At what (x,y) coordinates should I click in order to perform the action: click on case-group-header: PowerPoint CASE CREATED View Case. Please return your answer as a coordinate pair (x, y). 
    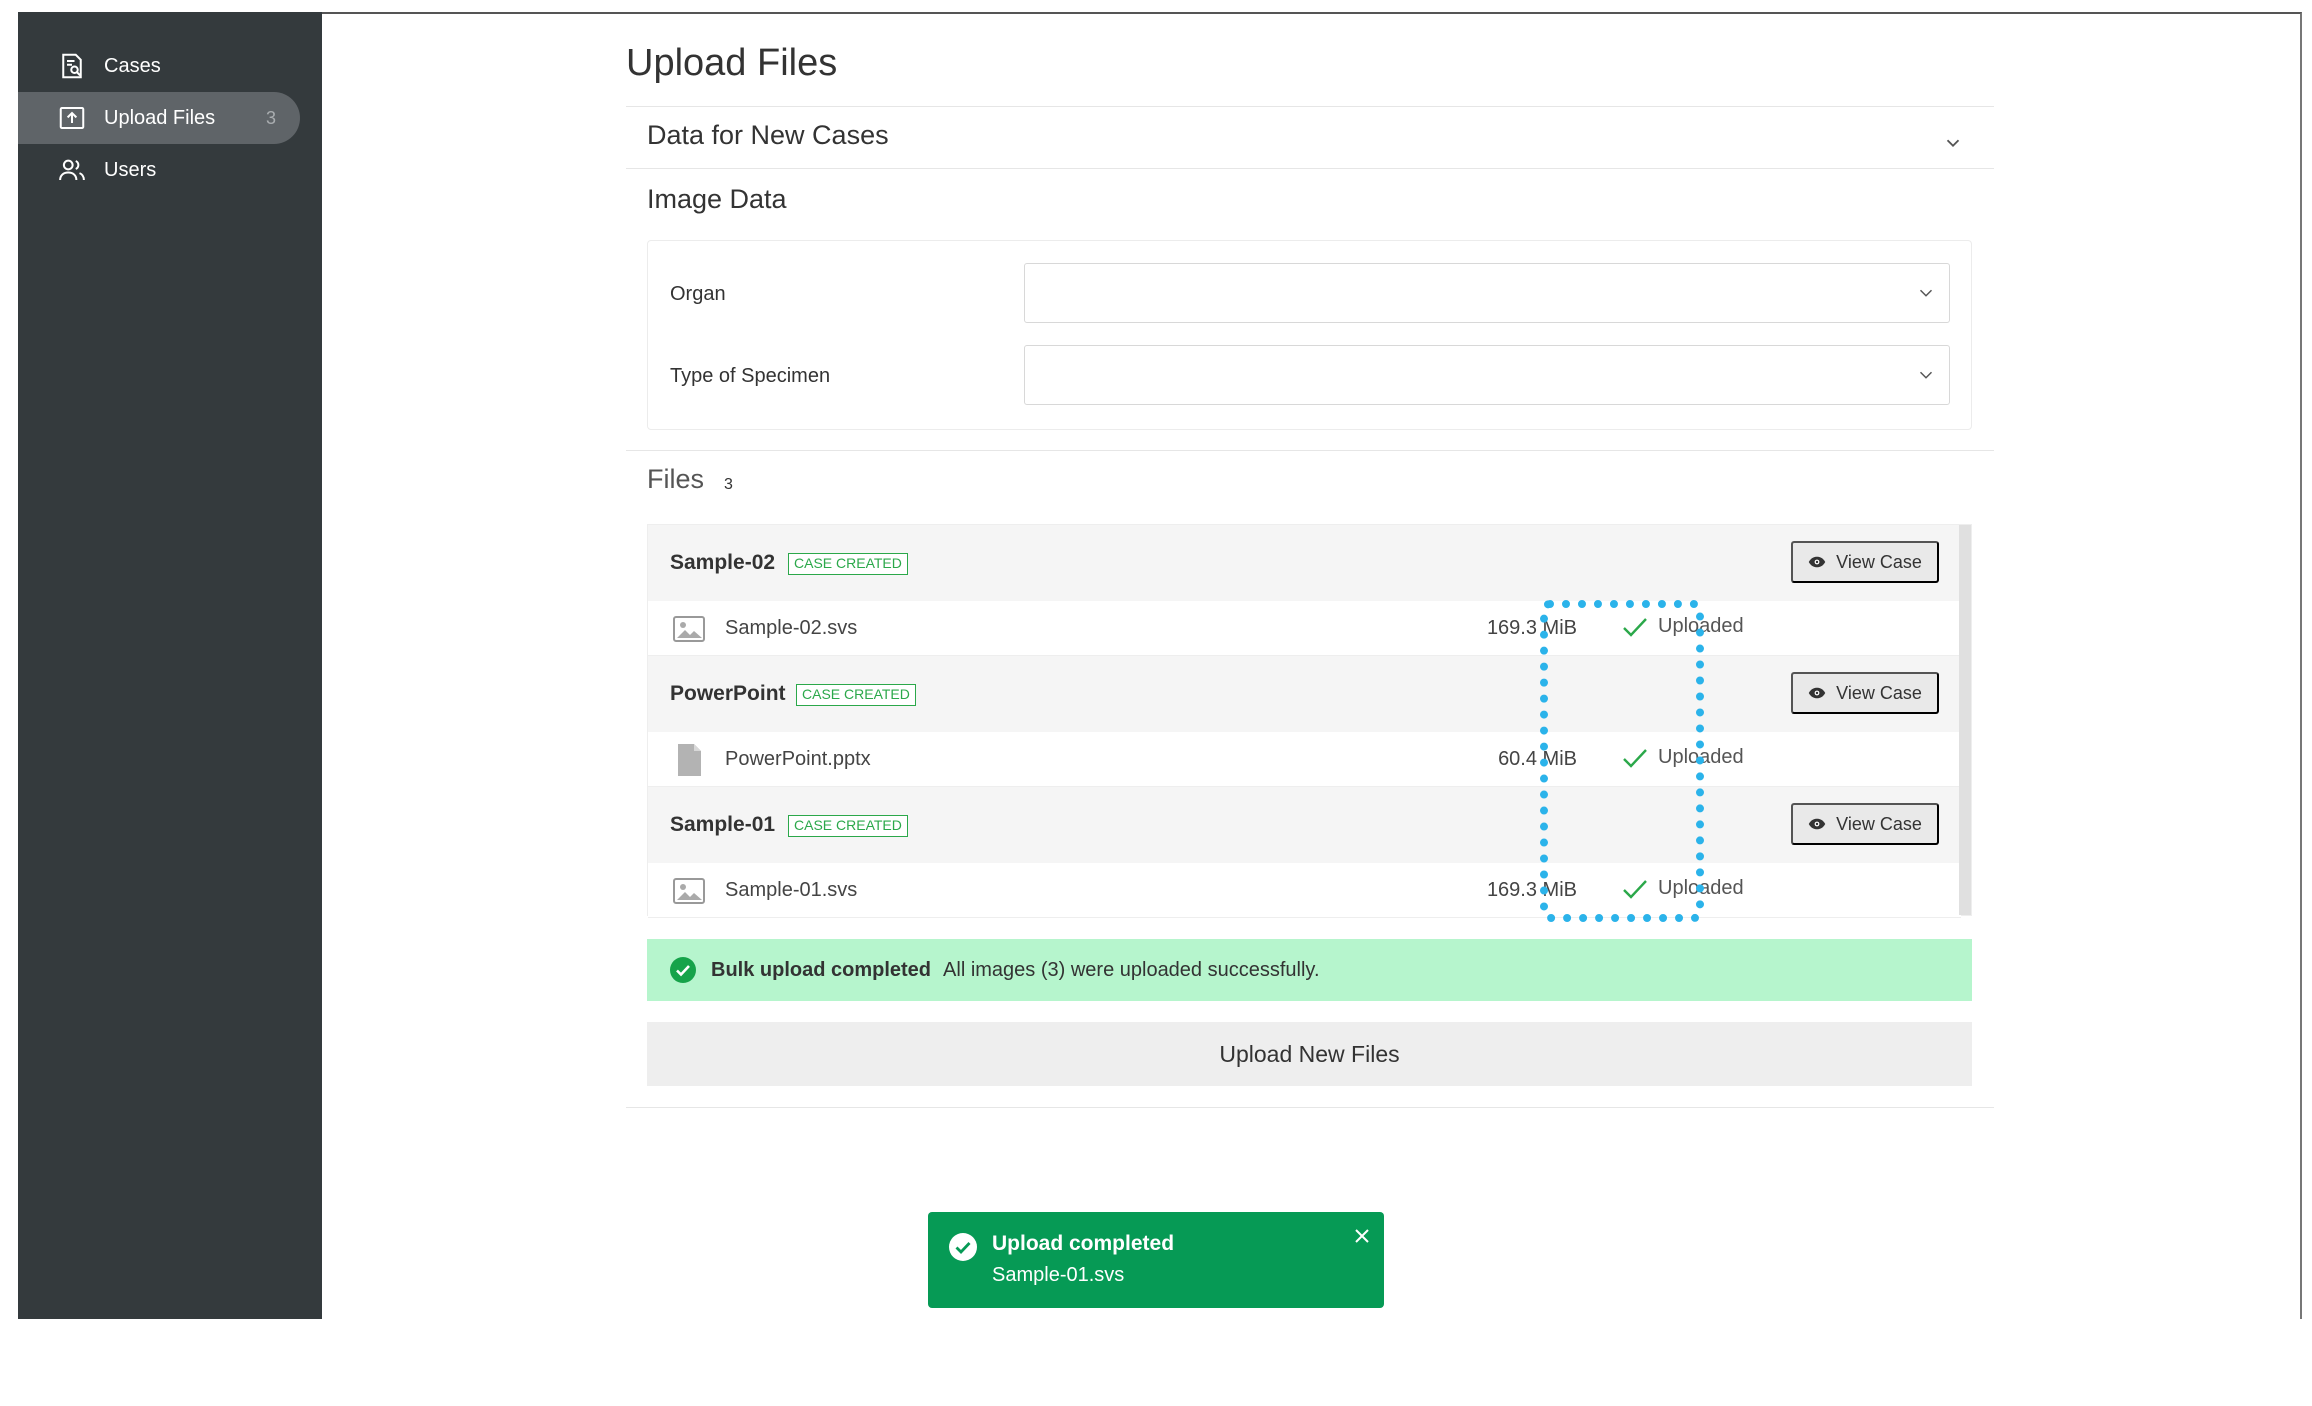
    Looking at the image, I should click on (1304, 694).